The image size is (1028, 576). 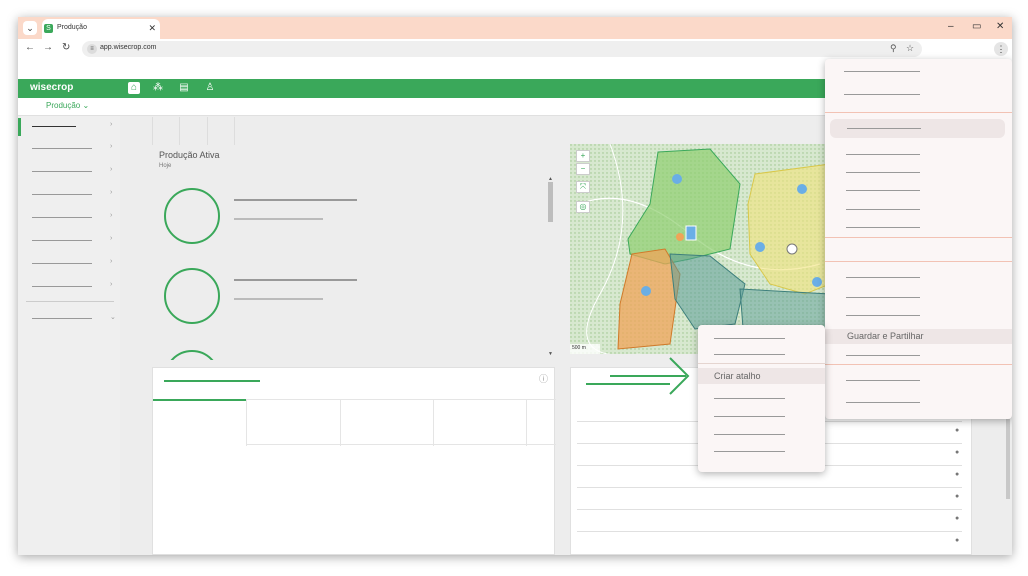 What do you see at coordinates (66, 47) in the screenshot?
I see `reload-icon: ↻` at bounding box center [66, 47].